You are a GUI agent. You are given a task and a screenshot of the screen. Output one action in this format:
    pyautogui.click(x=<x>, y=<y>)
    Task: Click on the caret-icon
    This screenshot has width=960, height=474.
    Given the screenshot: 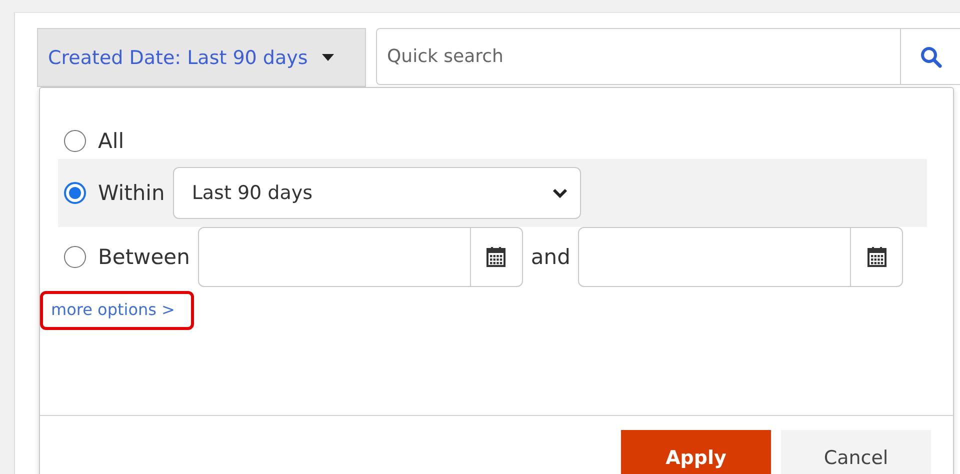 What is the action you would take?
    pyautogui.click(x=328, y=57)
    